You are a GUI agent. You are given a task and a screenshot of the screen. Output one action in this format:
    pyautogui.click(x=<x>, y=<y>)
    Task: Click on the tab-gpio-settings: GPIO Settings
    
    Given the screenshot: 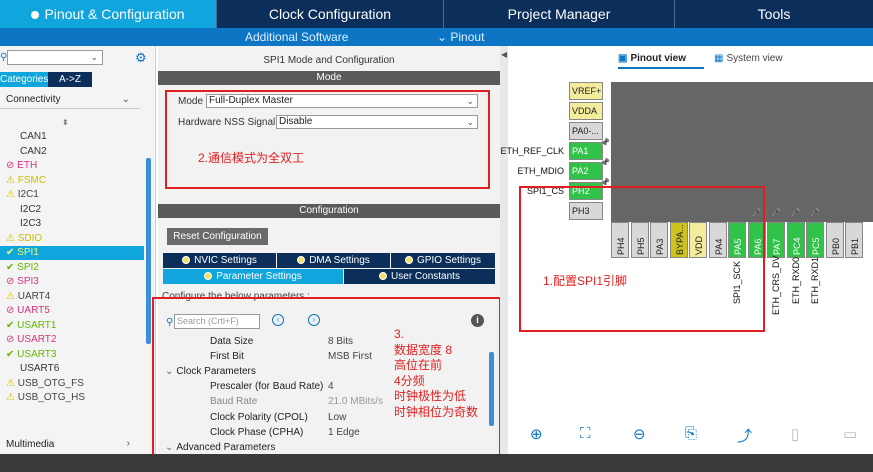 What is the action you would take?
    pyautogui.click(x=443, y=260)
    